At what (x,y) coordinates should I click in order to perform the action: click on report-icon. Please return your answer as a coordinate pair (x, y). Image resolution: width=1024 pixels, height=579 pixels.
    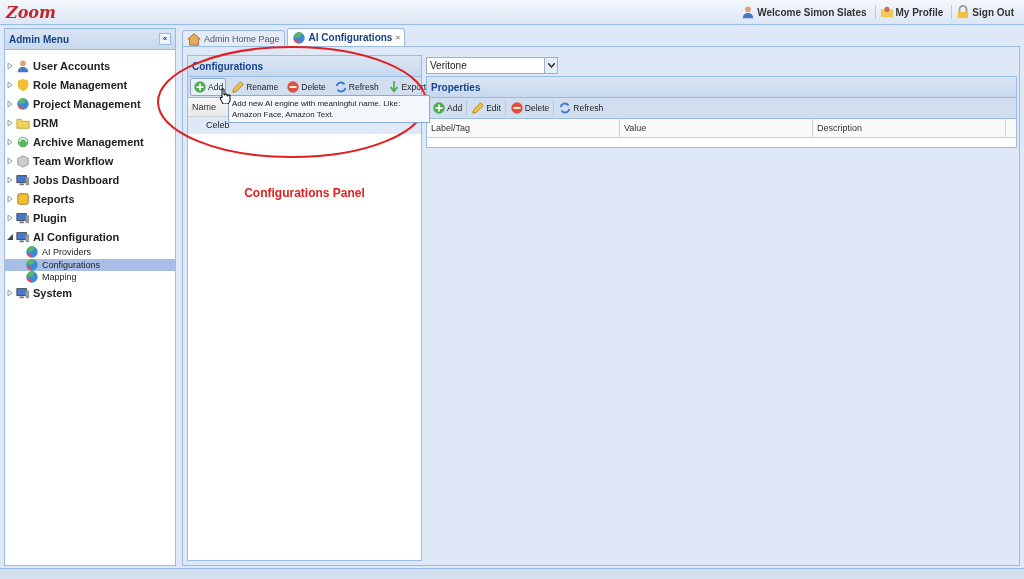
    Looking at the image, I should click on (23, 198).